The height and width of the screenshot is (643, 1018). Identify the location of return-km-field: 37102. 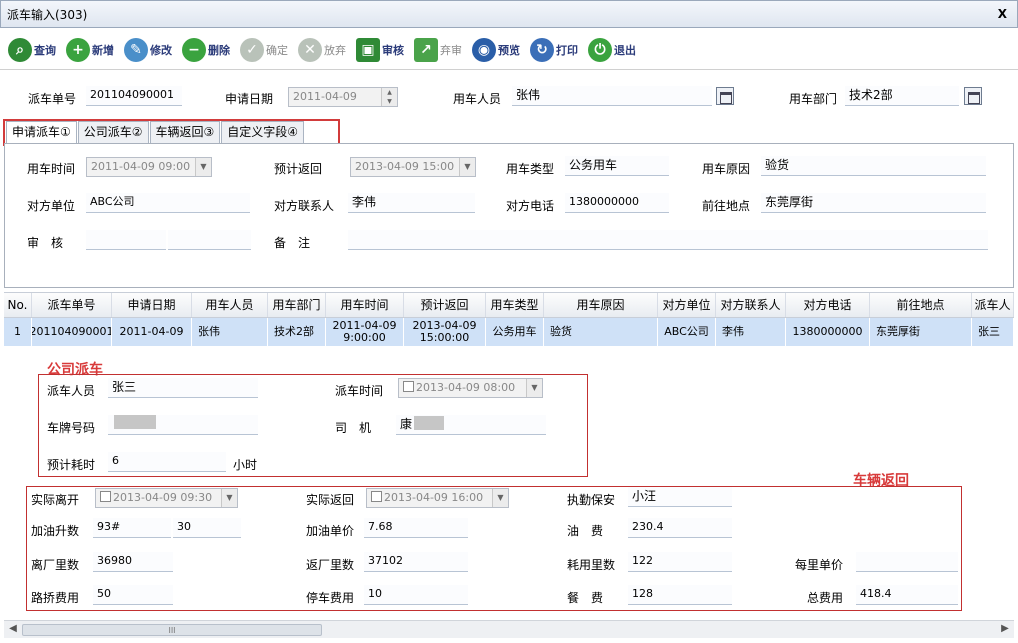
(416, 562).